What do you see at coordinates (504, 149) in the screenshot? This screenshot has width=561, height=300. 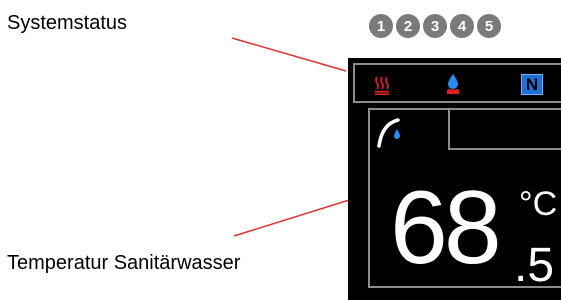 I see `tab-underline` at bounding box center [504, 149].